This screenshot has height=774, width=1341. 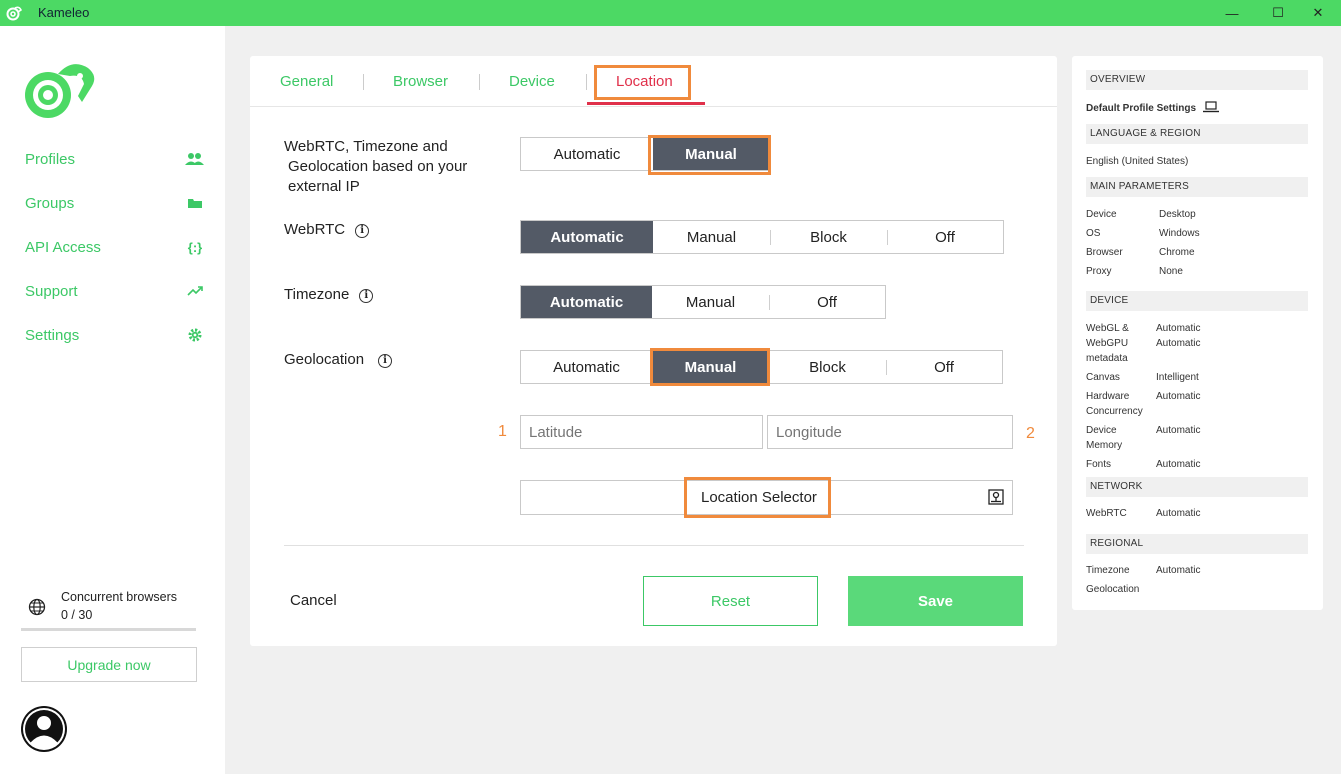 What do you see at coordinates (115, 291) in the screenshot?
I see `nav-support: Support` at bounding box center [115, 291].